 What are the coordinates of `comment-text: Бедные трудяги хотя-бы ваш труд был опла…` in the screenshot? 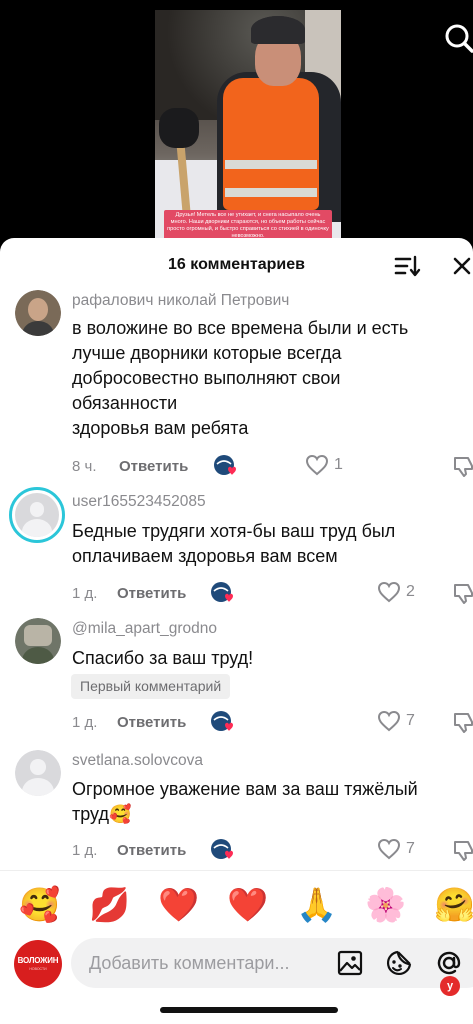 It's located at (234, 543).